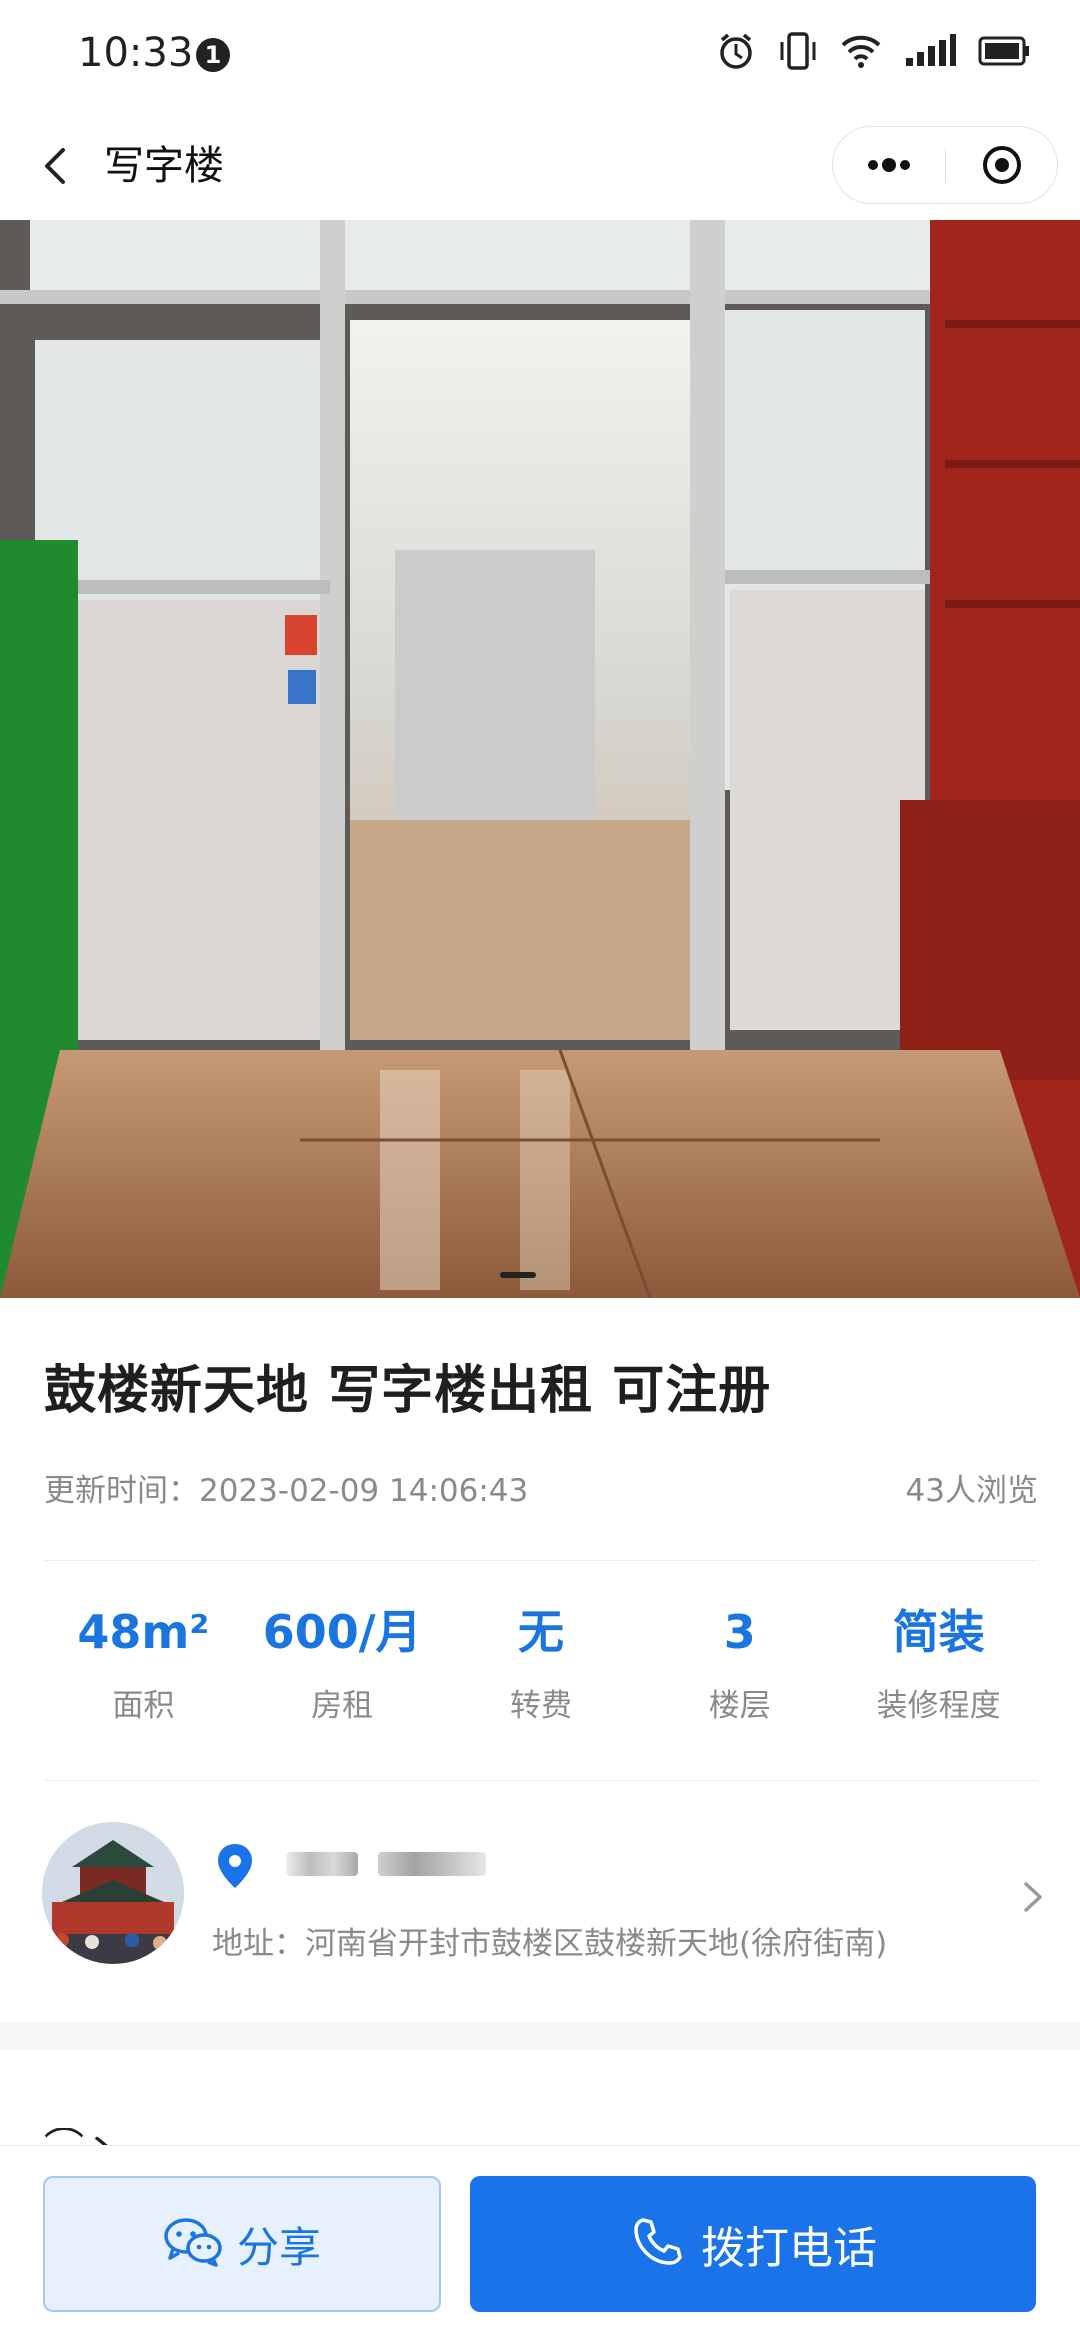 Image resolution: width=1080 pixels, height=2340 pixels. I want to click on notification-badge: 1, so click(213, 55).